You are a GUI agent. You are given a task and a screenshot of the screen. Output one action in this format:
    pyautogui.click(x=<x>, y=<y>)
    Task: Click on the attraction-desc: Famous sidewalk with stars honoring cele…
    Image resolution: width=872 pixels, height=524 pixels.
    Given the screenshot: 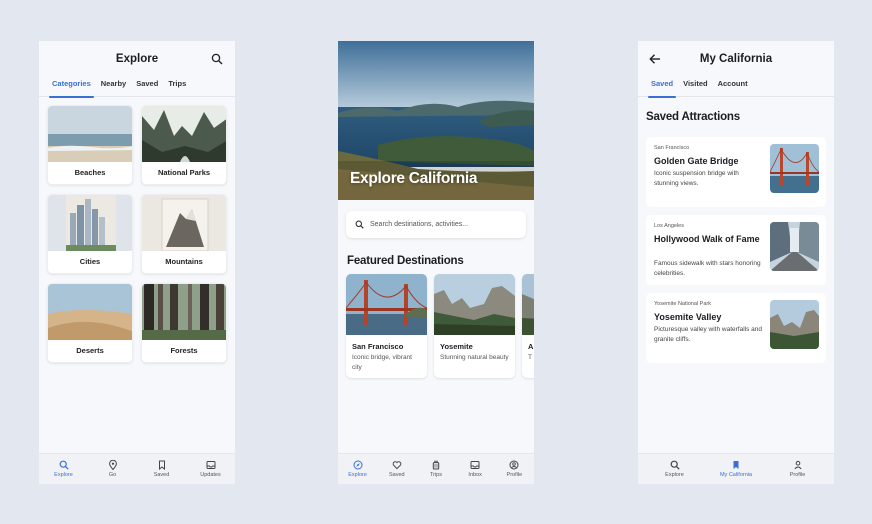 What is the action you would take?
    pyautogui.click(x=707, y=268)
    